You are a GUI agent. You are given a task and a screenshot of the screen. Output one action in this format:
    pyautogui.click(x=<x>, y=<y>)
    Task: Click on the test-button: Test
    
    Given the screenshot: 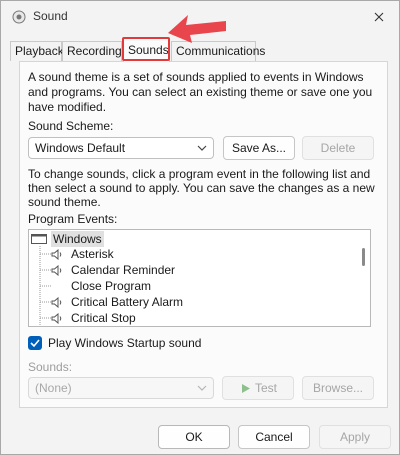 What is the action you would take?
    pyautogui.click(x=258, y=388)
    